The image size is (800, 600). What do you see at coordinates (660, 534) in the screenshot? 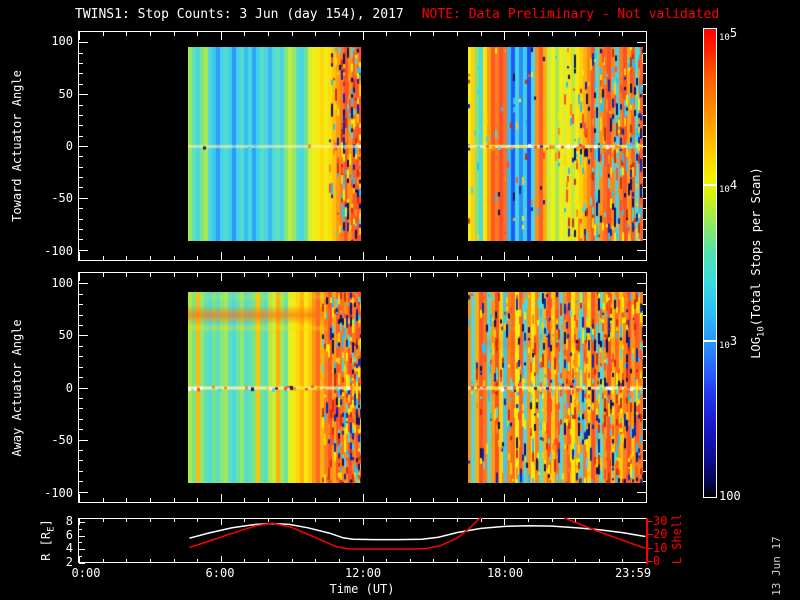
I see `lshell-tick-20: 20` at bounding box center [660, 534].